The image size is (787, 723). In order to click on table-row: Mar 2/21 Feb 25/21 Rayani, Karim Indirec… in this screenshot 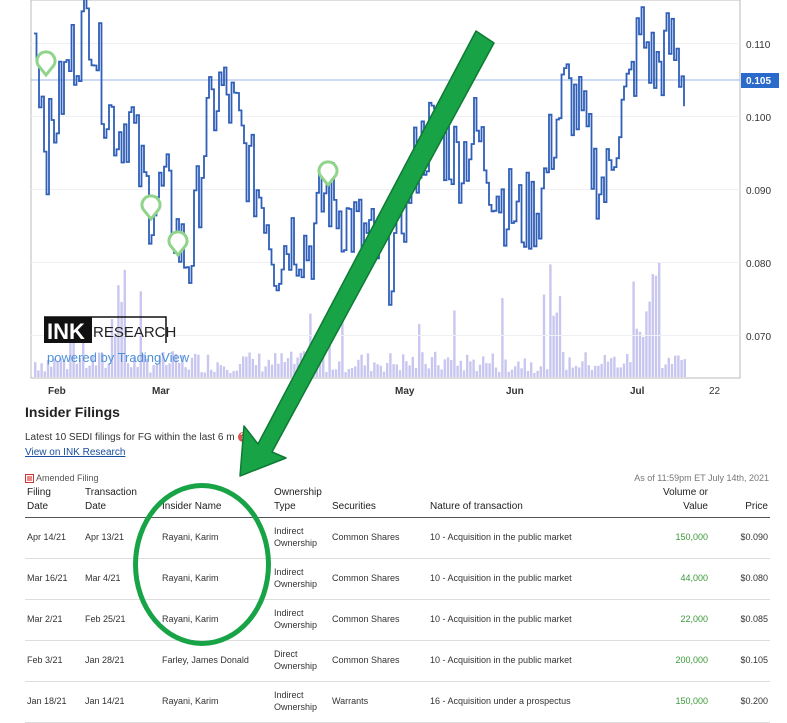, I will do `click(397, 620)`.